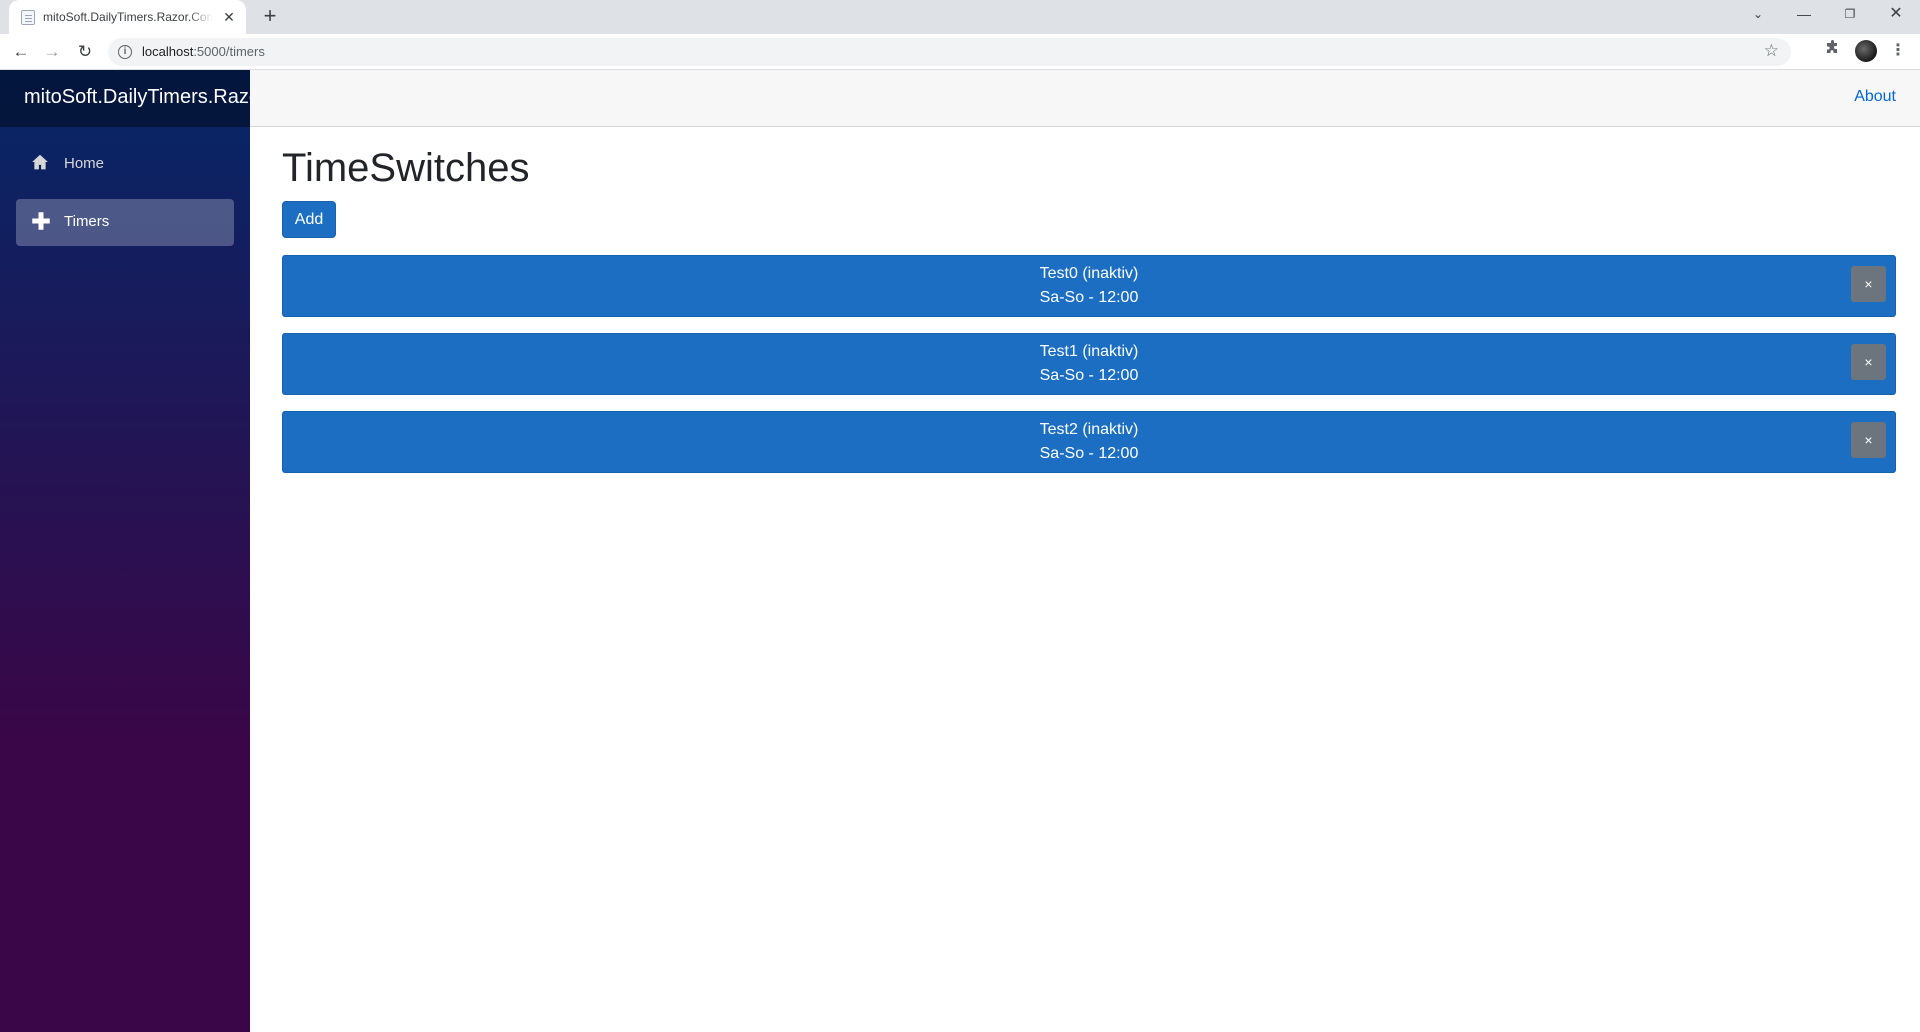 The height and width of the screenshot is (1032, 1920). I want to click on arrow-right-icon: →, so click(52, 52).